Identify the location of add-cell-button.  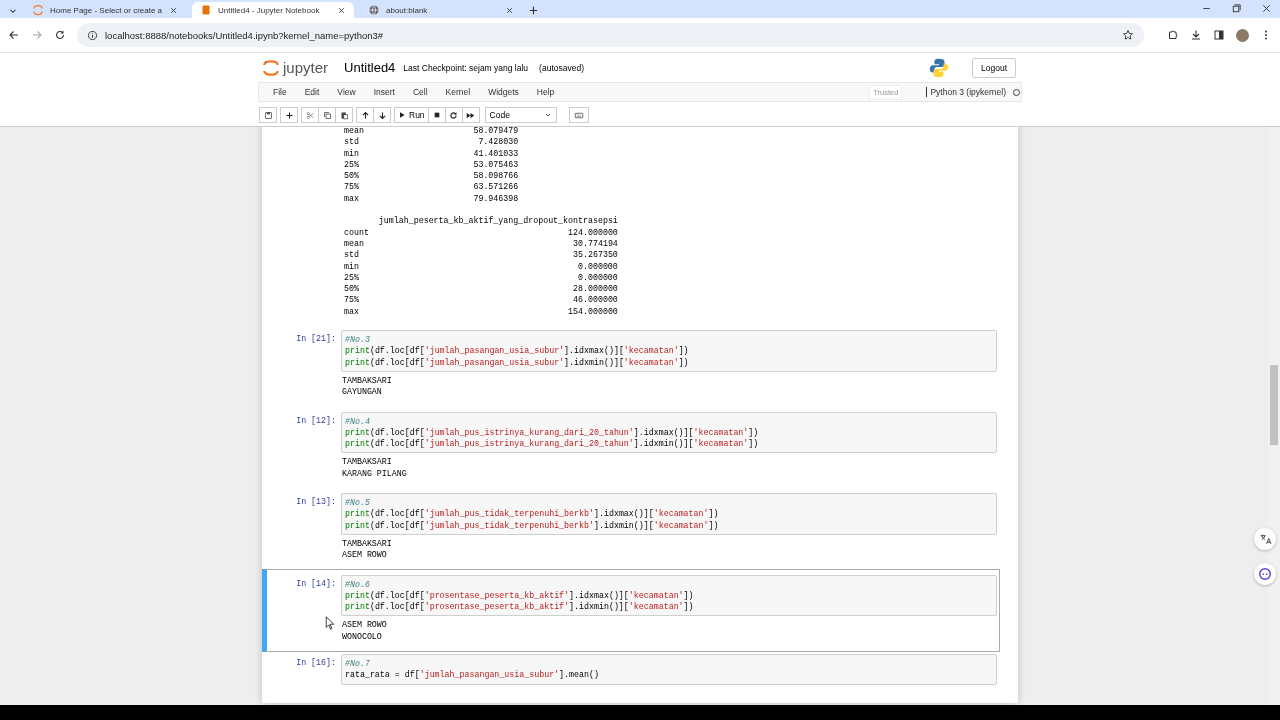
(289, 115).